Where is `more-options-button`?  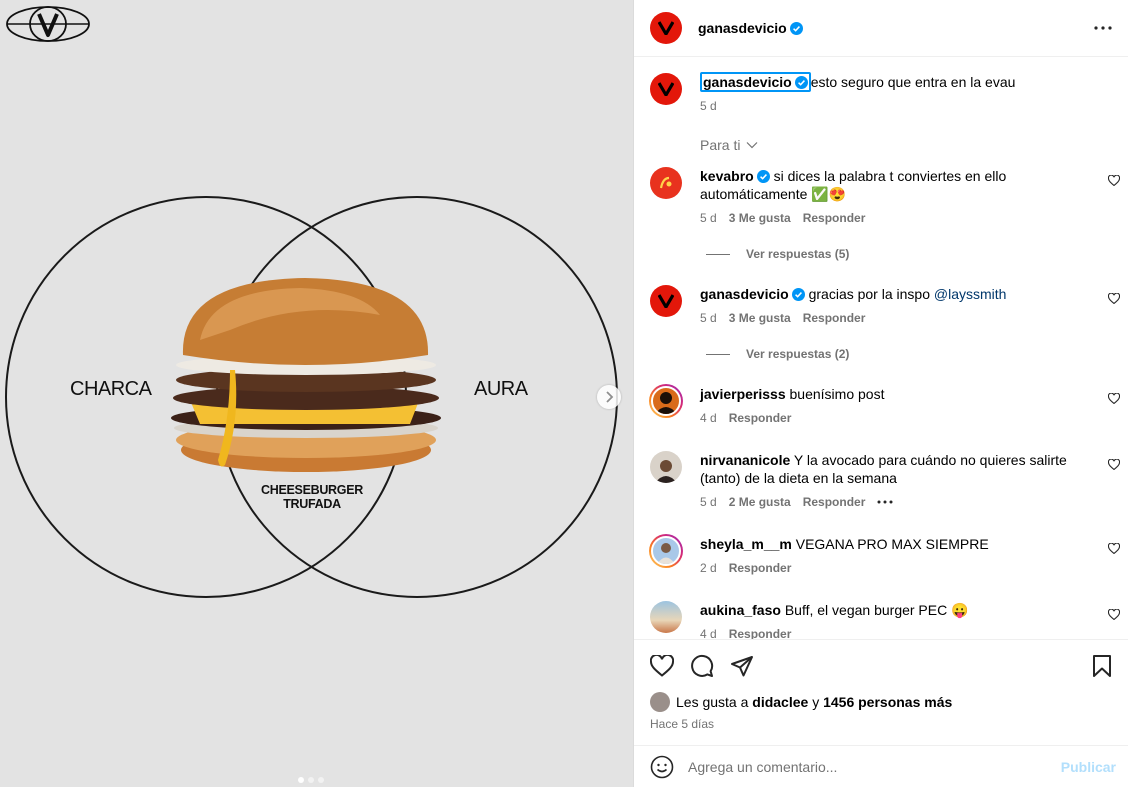
more-options-button is located at coordinates (1103, 28).